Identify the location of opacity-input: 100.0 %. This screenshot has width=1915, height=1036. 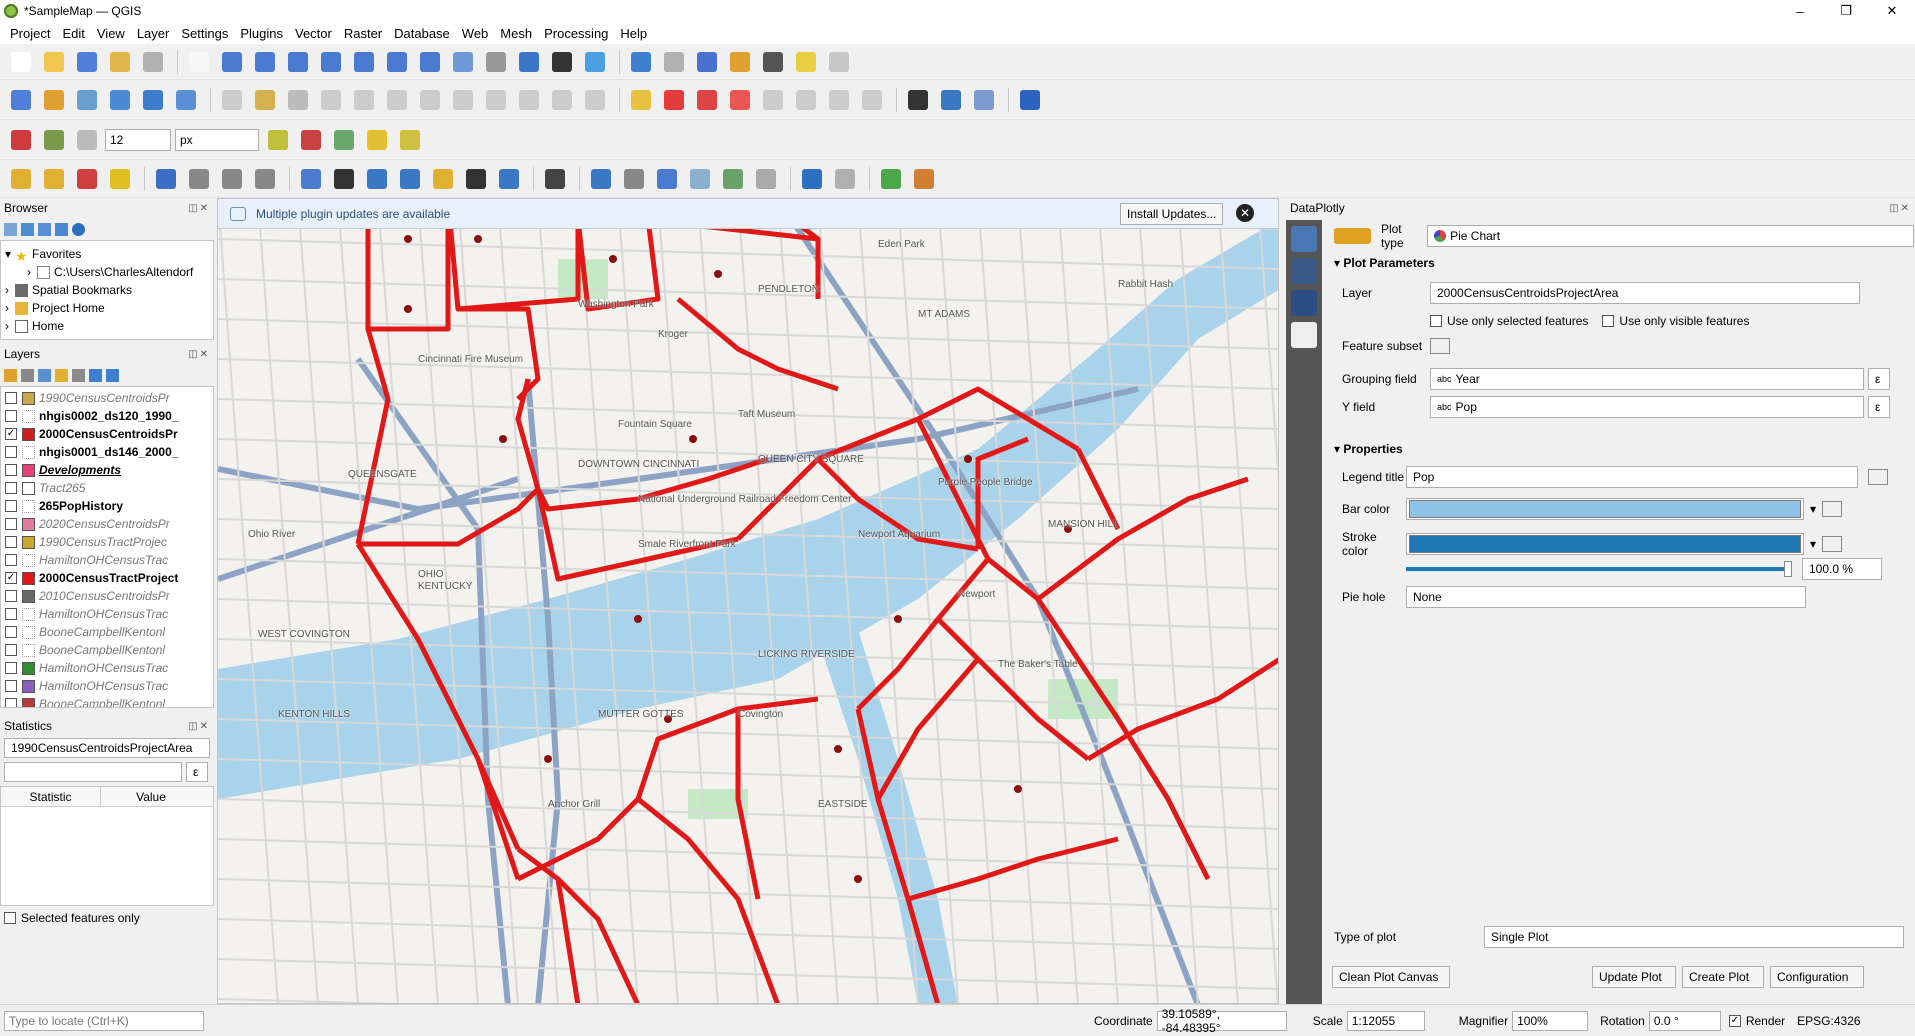
(1842, 569).